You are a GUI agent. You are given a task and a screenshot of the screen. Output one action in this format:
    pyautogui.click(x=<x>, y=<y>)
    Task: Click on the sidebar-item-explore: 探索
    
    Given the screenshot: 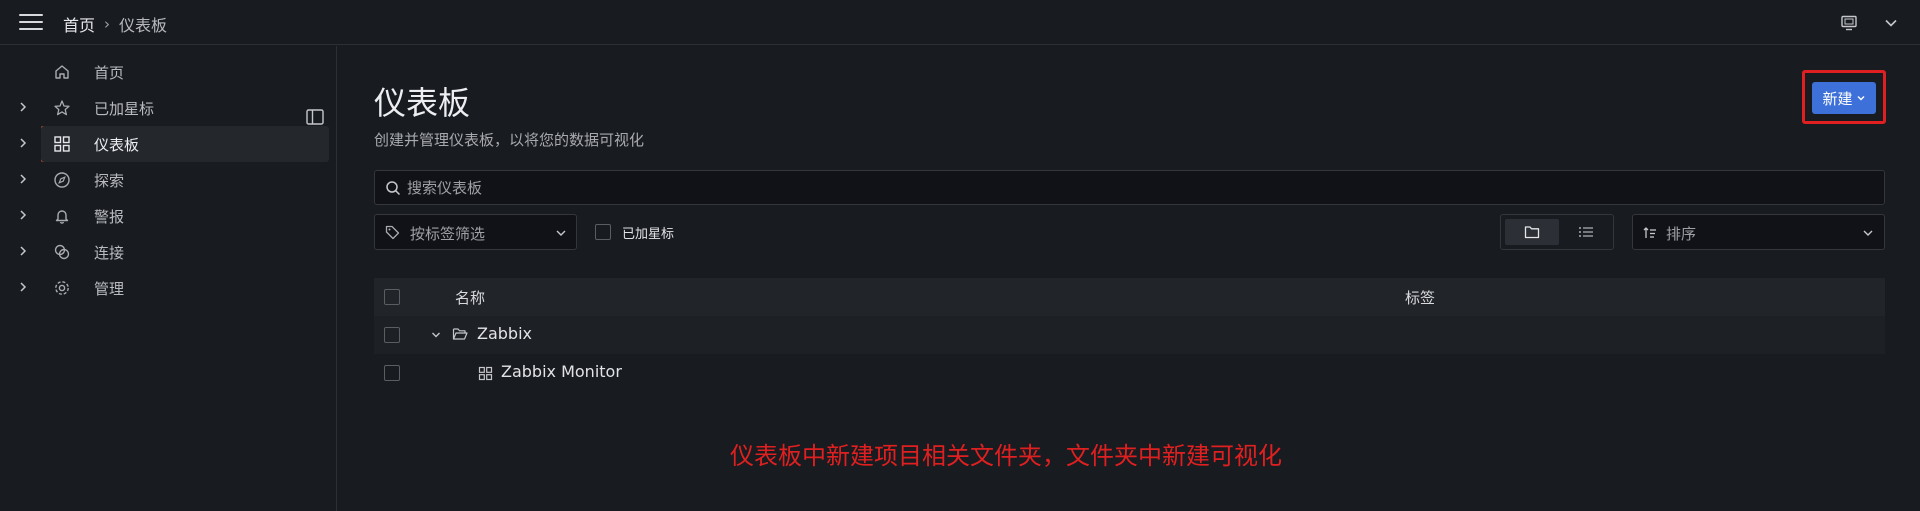 What is the action you would take?
    pyautogui.click(x=165, y=180)
    